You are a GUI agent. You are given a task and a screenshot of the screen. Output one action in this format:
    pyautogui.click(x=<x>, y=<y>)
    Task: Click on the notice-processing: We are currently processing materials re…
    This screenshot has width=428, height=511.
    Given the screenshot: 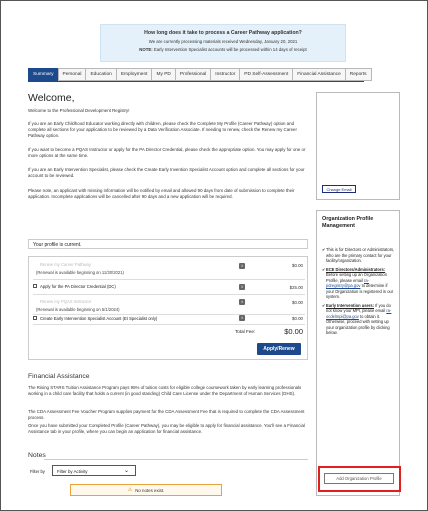 What is the action you would take?
    pyautogui.click(x=223, y=41)
    